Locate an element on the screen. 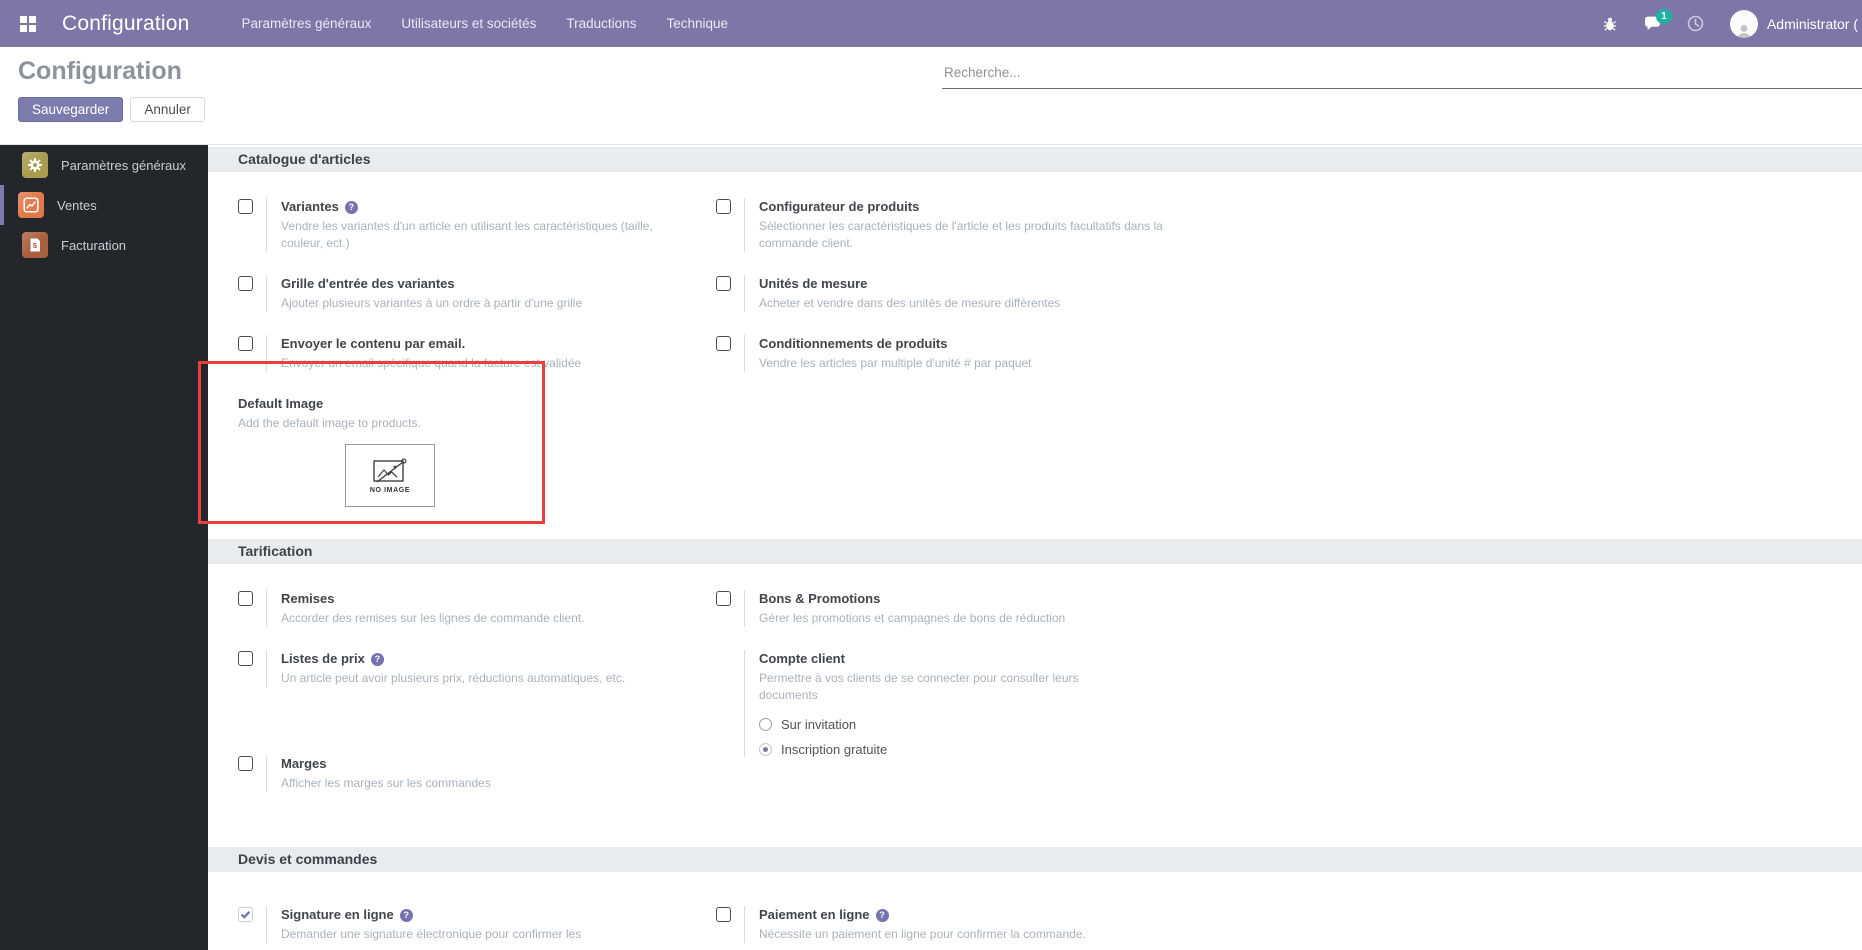  apps-menu-icon is located at coordinates (28, 23).